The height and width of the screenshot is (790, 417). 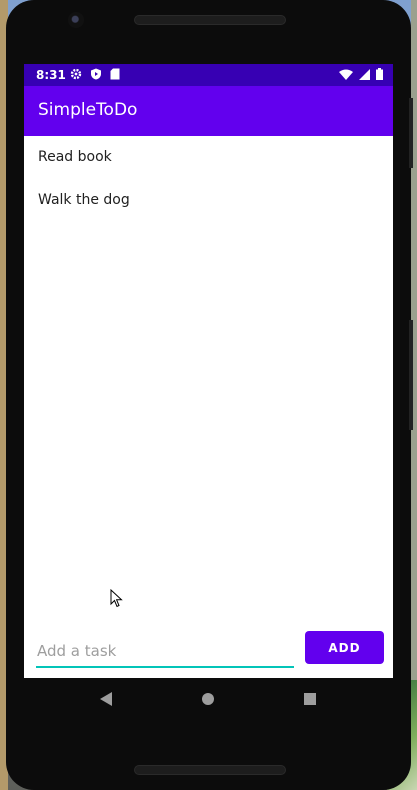 What do you see at coordinates (379, 74) in the screenshot?
I see `battery-icon` at bounding box center [379, 74].